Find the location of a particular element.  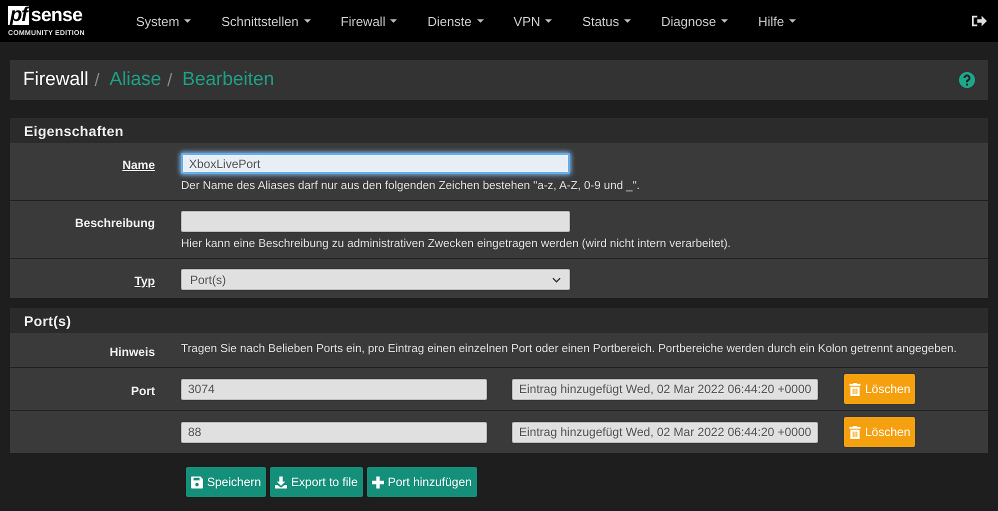

menu-item: Diagnose is located at coordinates (695, 21).